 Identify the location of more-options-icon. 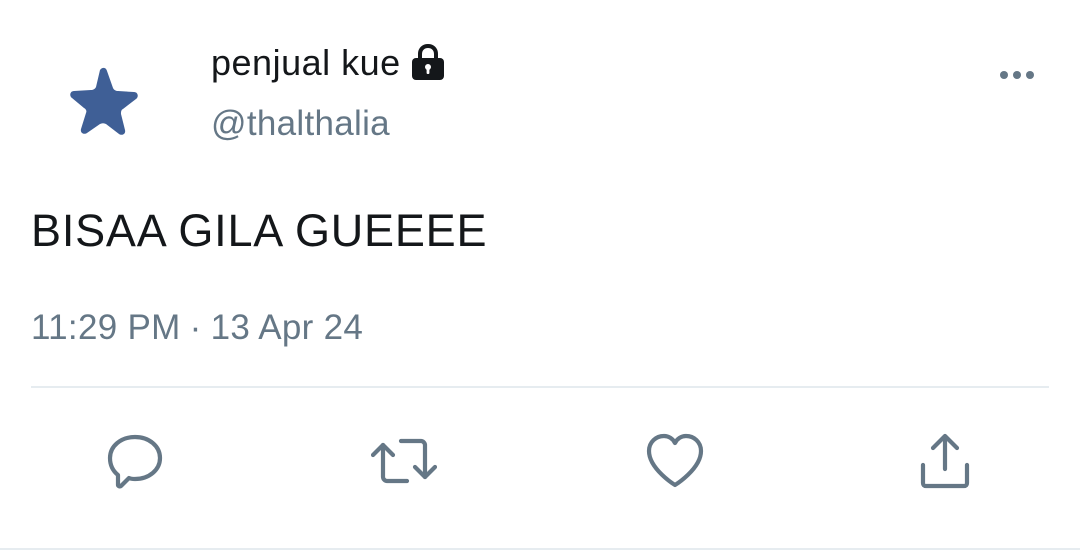
(1018, 75).